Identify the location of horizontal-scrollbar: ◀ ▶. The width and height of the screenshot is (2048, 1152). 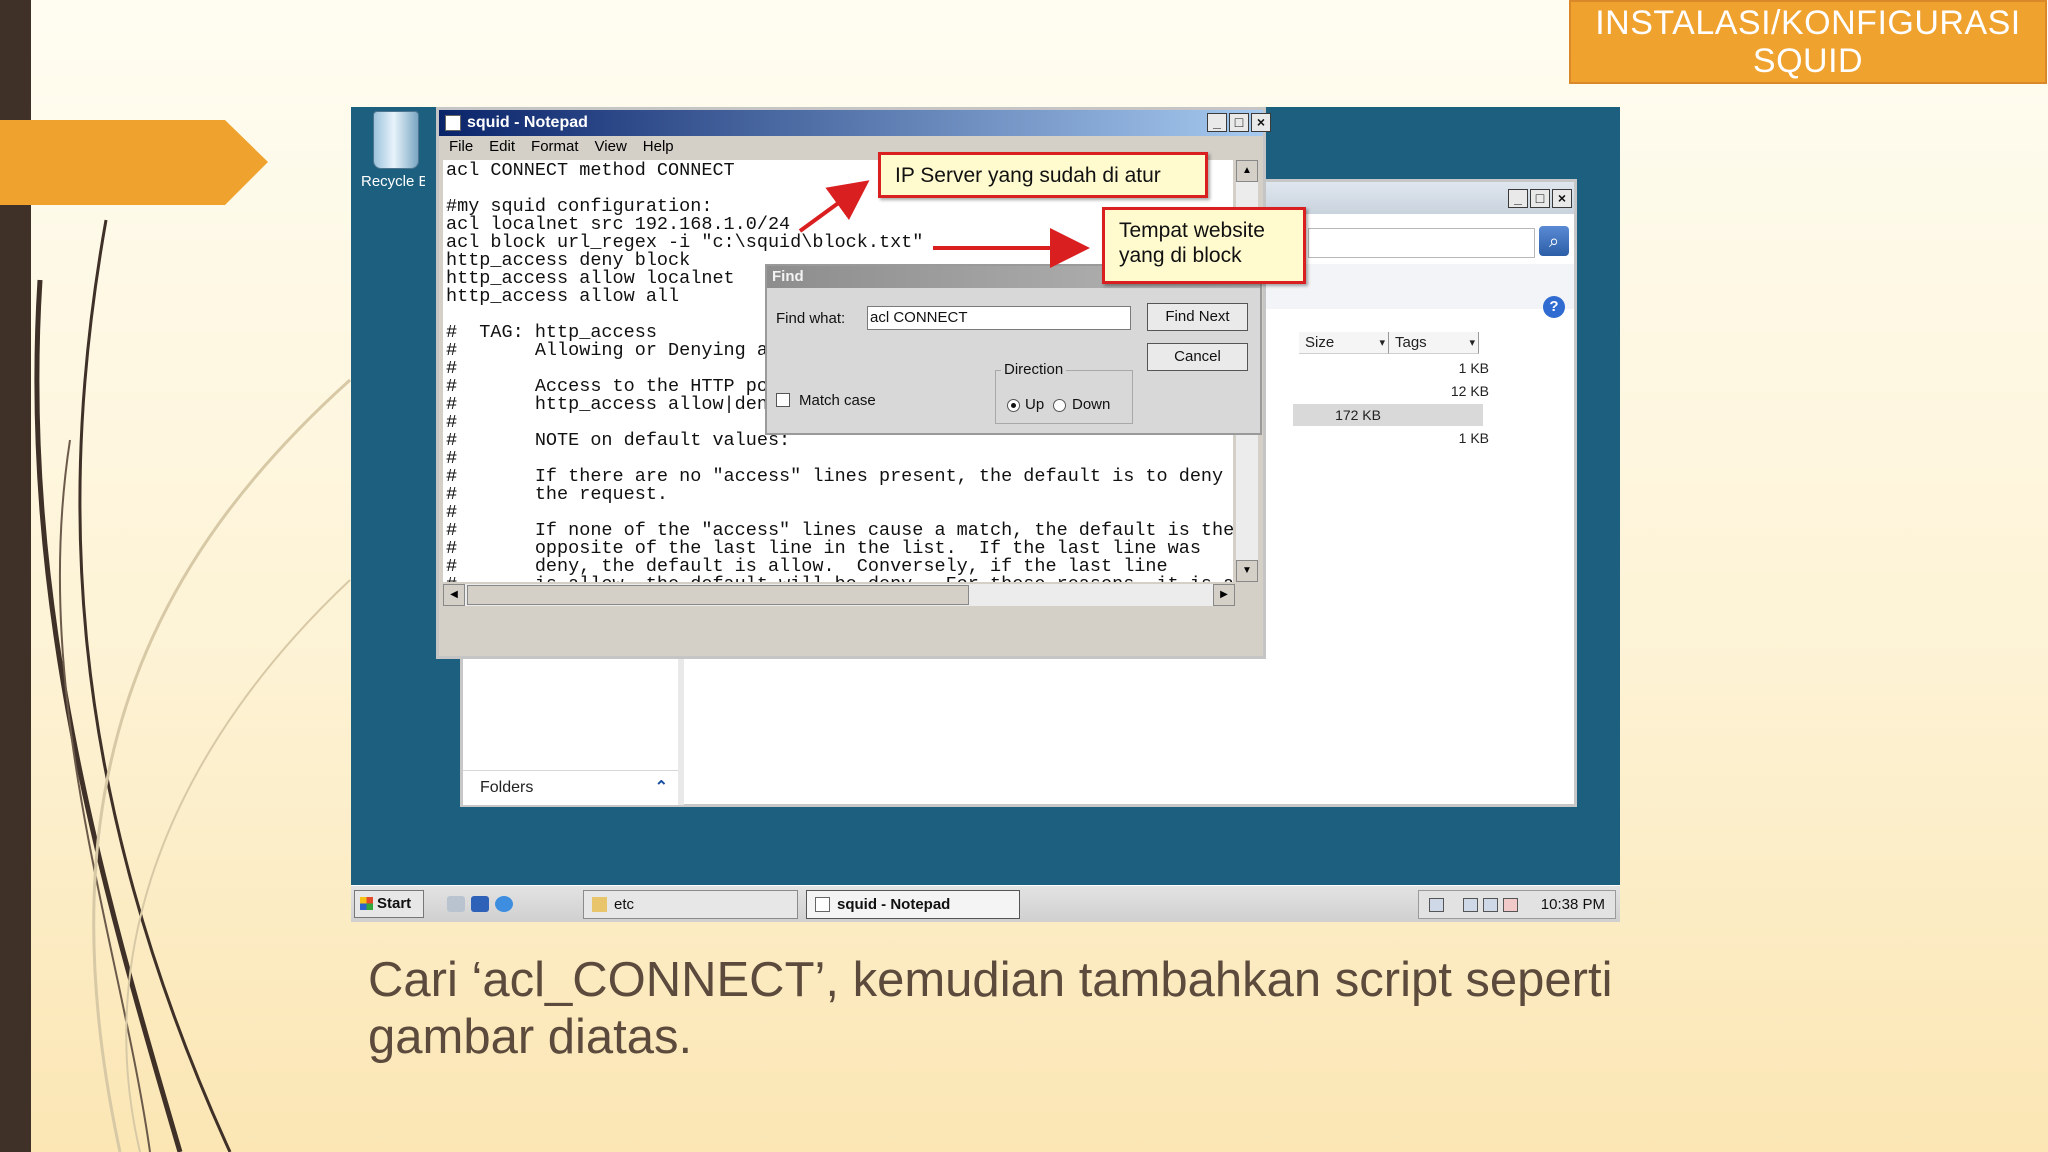
(839, 595).